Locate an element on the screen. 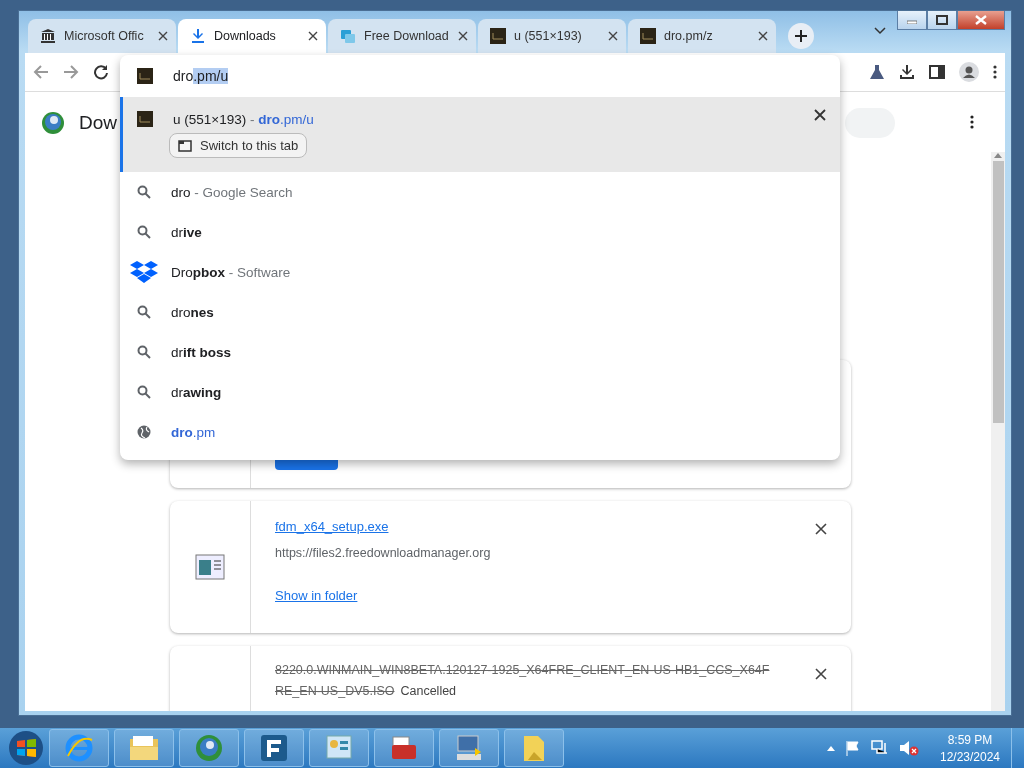  suggestion-text: dro.pm is located at coordinates (193, 432).